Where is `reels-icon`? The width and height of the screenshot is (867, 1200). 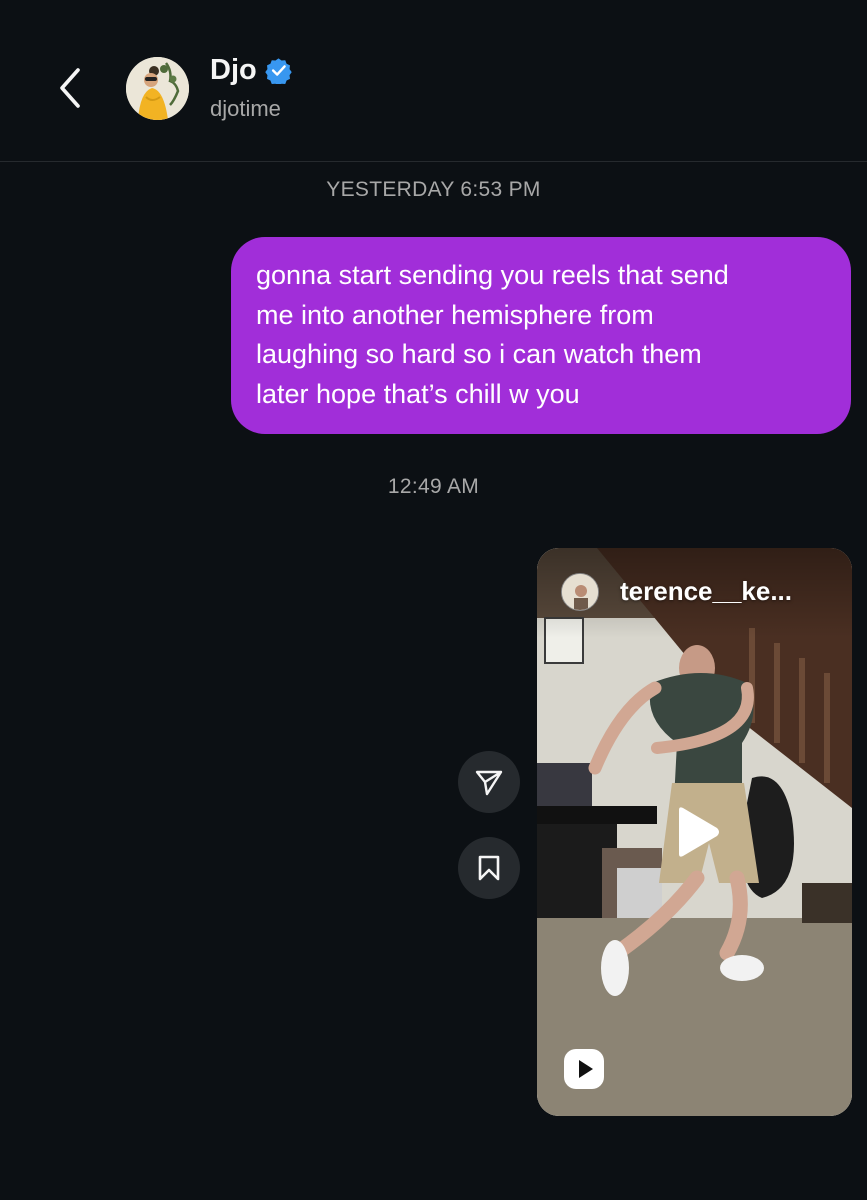 reels-icon is located at coordinates (584, 1069).